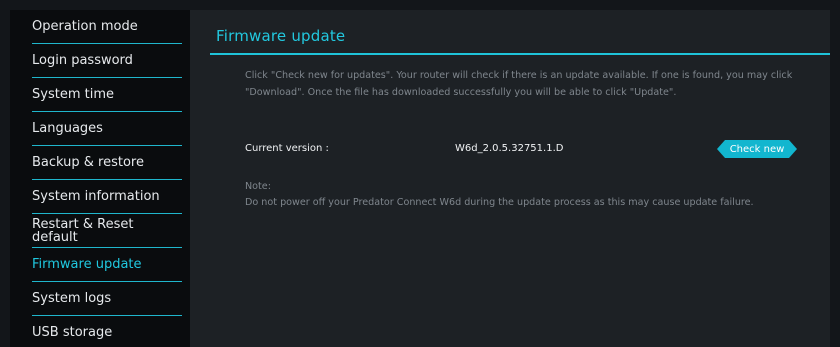 This screenshot has width=840, height=347. I want to click on sidebar-item-label: Backup & restore, so click(88, 162).